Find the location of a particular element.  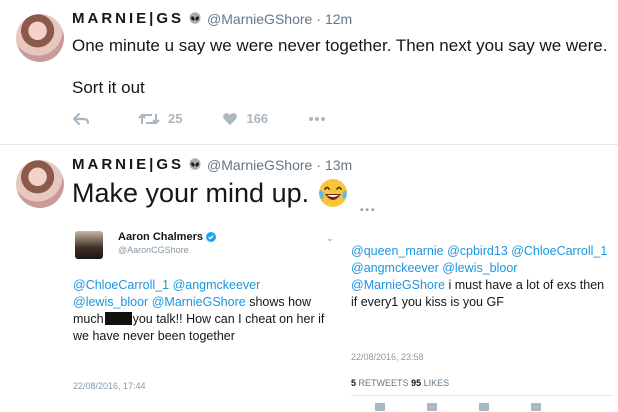

like-button: 166 is located at coordinates (245, 118).